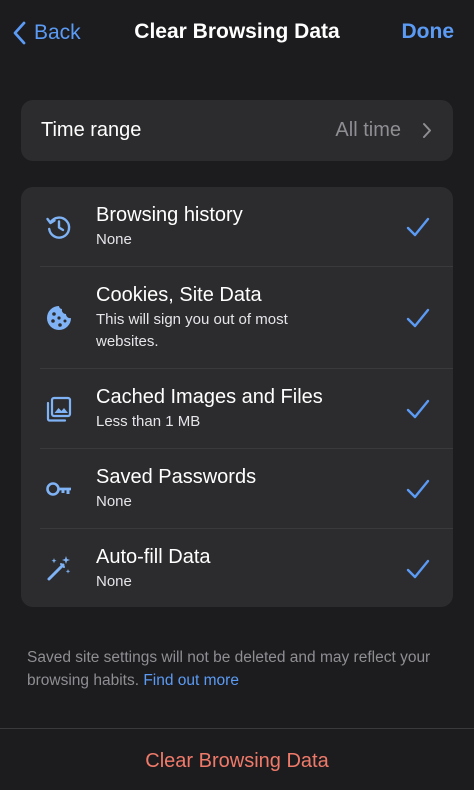 This screenshot has width=474, height=790. What do you see at coordinates (91, 130) in the screenshot?
I see `time-range-label: Time range` at bounding box center [91, 130].